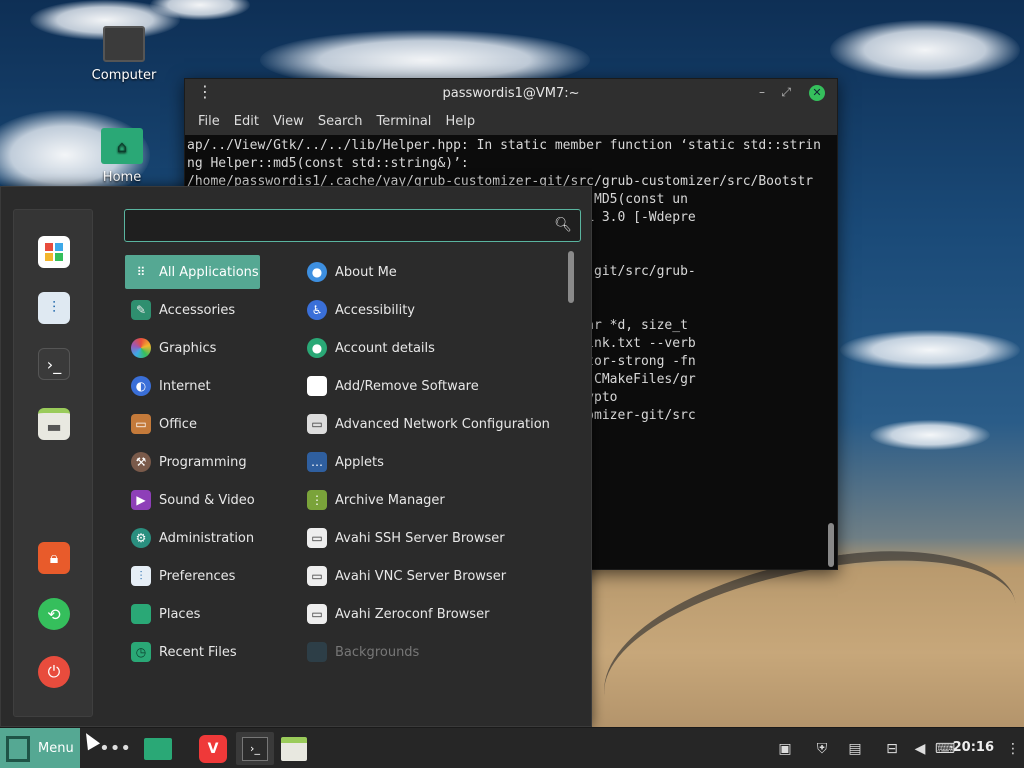  Describe the element at coordinates (54, 558) in the screenshot. I see `lock-icon: 🔒︎` at that location.